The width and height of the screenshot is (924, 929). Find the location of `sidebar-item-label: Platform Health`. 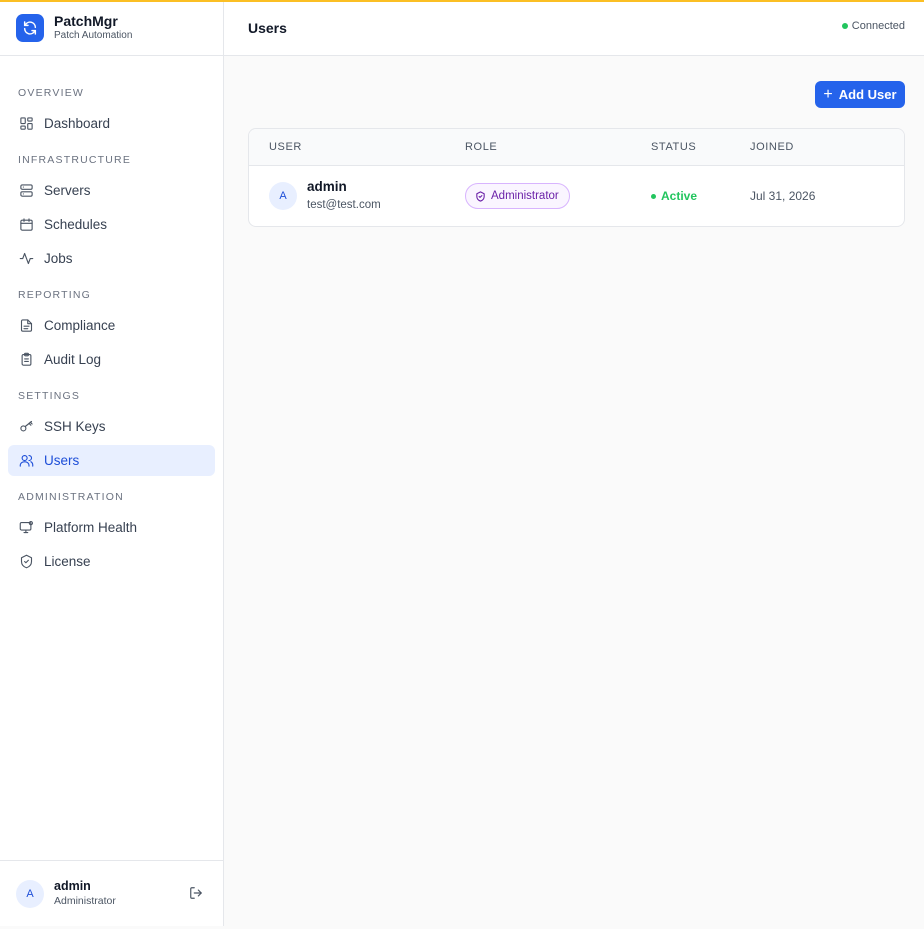

sidebar-item-label: Platform Health is located at coordinates (91, 527).